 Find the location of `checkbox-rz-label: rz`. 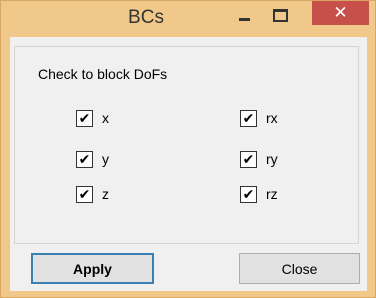

checkbox-rz-label: rz is located at coordinates (272, 194).